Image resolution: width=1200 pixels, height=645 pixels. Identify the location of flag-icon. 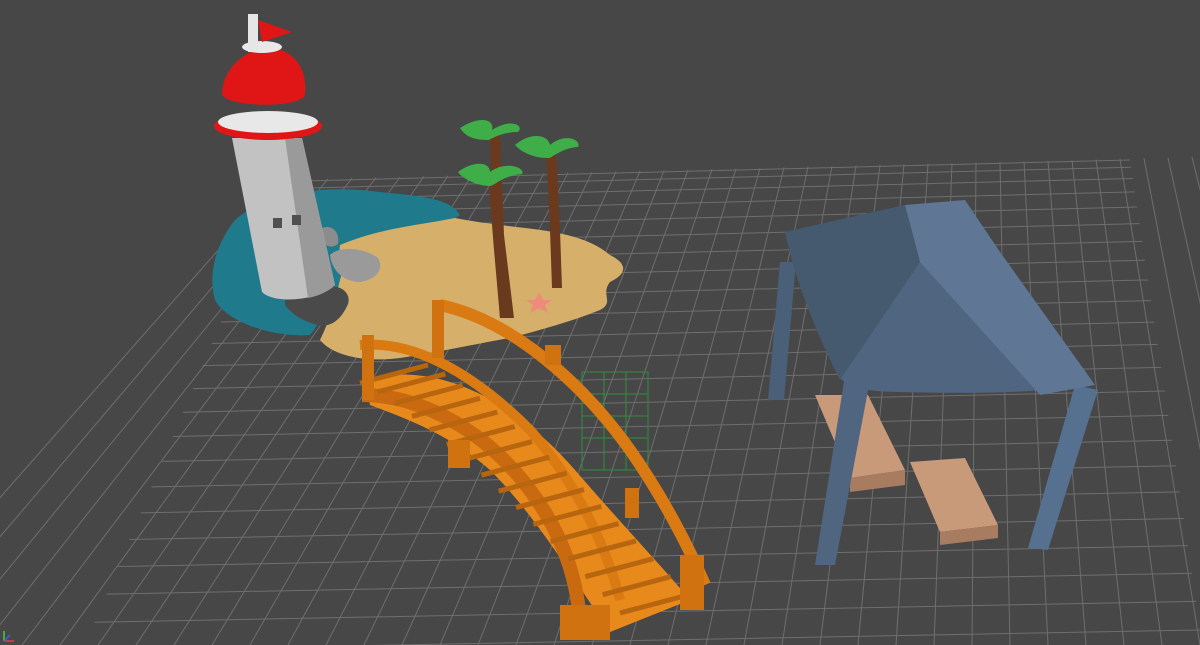
(275, 31).